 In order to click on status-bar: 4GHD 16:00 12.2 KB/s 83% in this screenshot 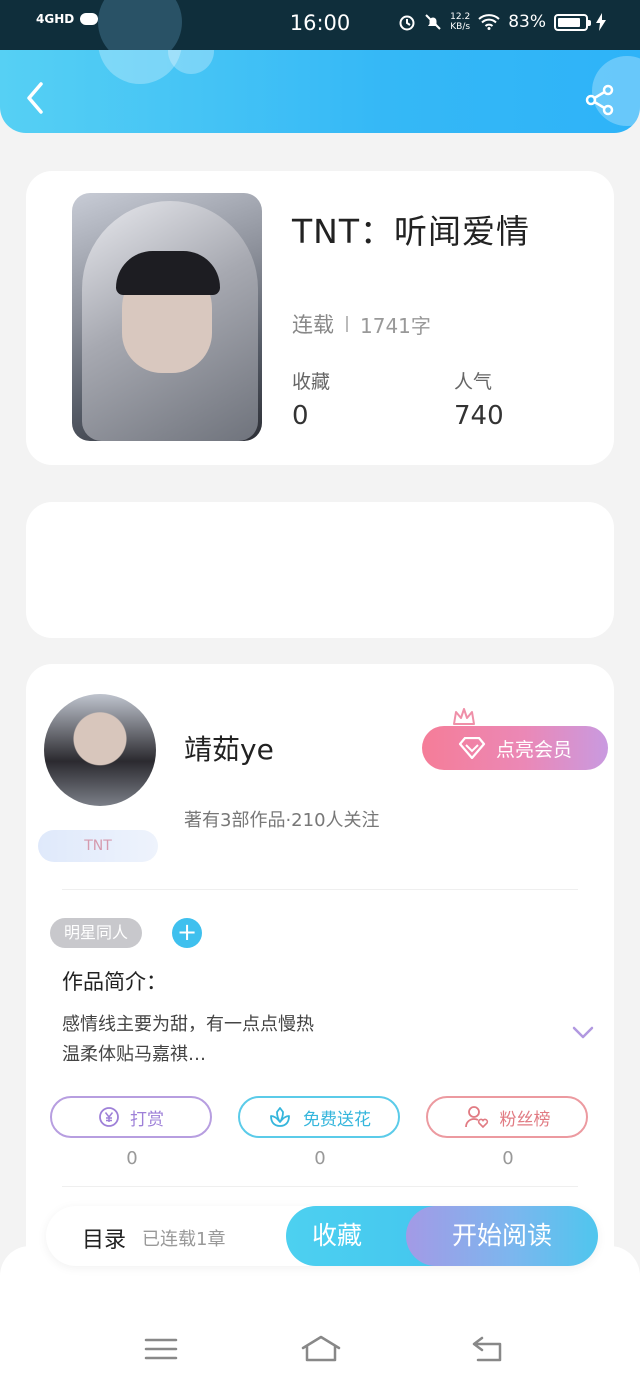, I will do `click(320, 32)`.